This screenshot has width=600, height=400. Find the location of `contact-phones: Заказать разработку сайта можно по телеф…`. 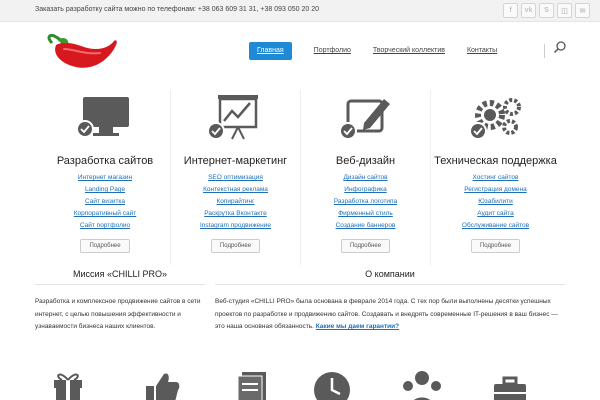

contact-phones: Заказать разработку сайта можно по телеф… is located at coordinates (177, 9).